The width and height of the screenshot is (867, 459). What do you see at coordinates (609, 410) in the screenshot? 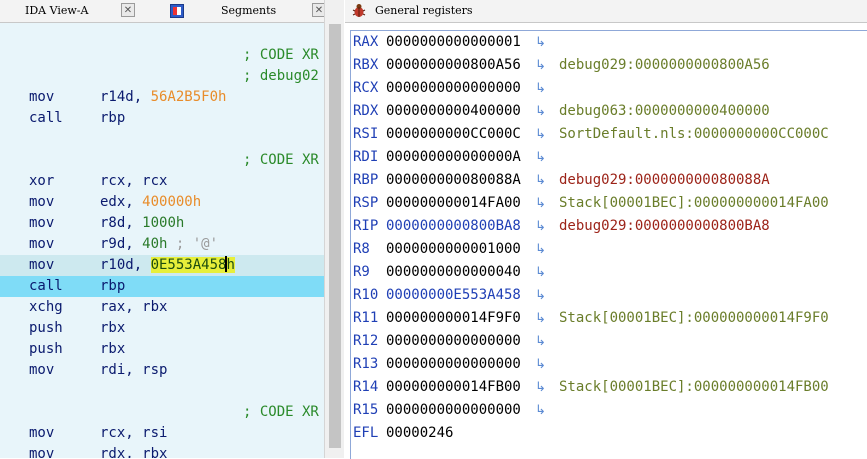
I see `register-row: R15 0000000000000000 ↳` at bounding box center [609, 410].